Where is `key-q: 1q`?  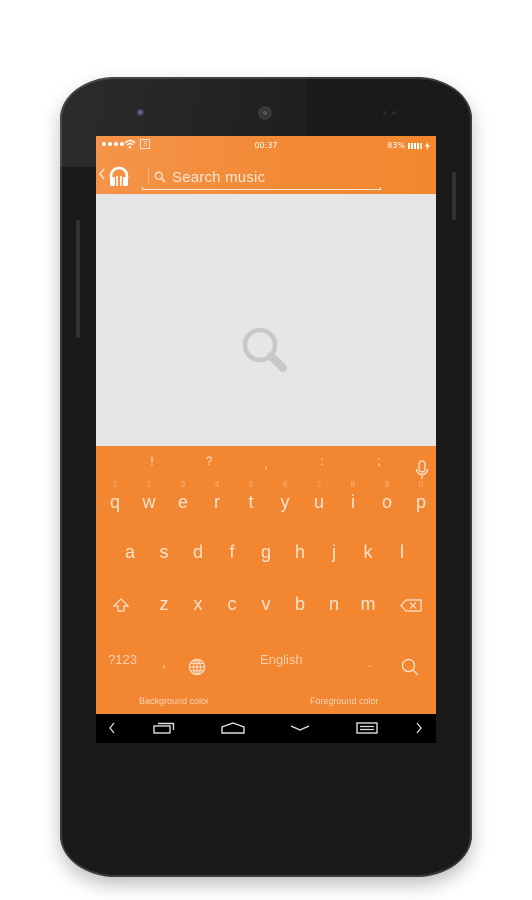
key-q: 1q is located at coordinates (115, 502).